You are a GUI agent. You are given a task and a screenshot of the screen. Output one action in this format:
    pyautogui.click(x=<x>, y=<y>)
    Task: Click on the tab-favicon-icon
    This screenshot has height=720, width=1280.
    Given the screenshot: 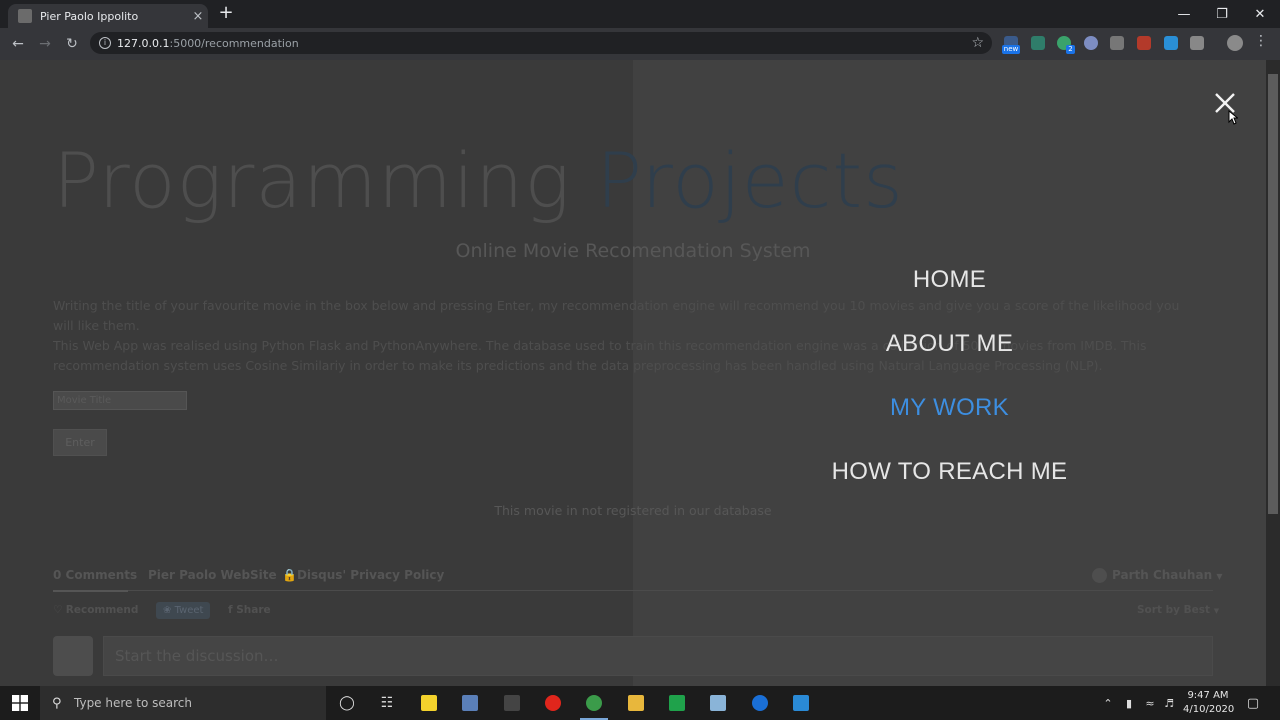 What is the action you would take?
    pyautogui.click(x=25, y=16)
    